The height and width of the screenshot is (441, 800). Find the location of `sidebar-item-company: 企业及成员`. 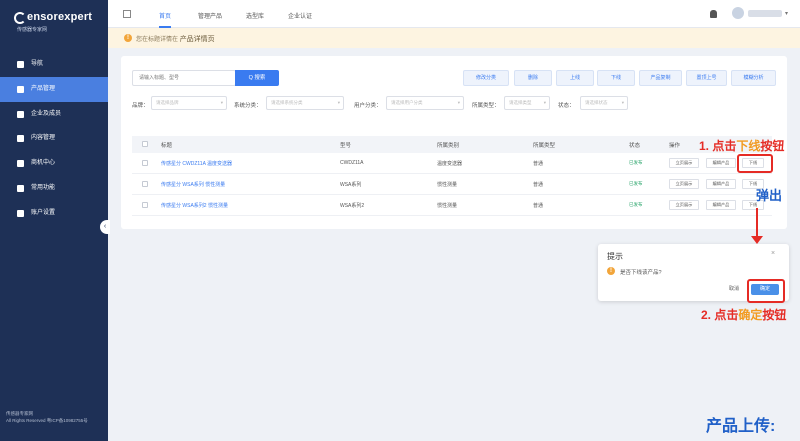

sidebar-item-company: 企业及成员 is located at coordinates (54, 114).